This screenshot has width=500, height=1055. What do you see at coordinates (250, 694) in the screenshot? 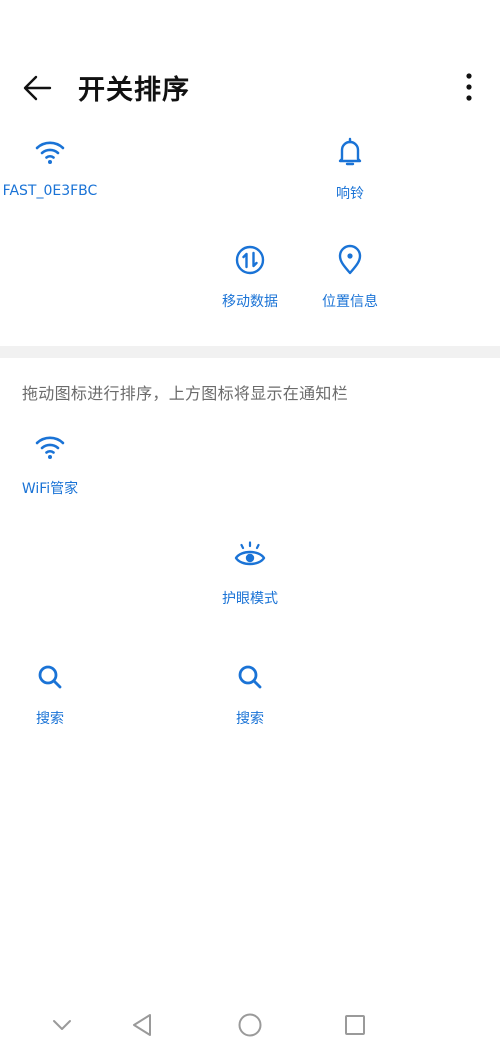
I see `tile-search-2: 搜索` at bounding box center [250, 694].